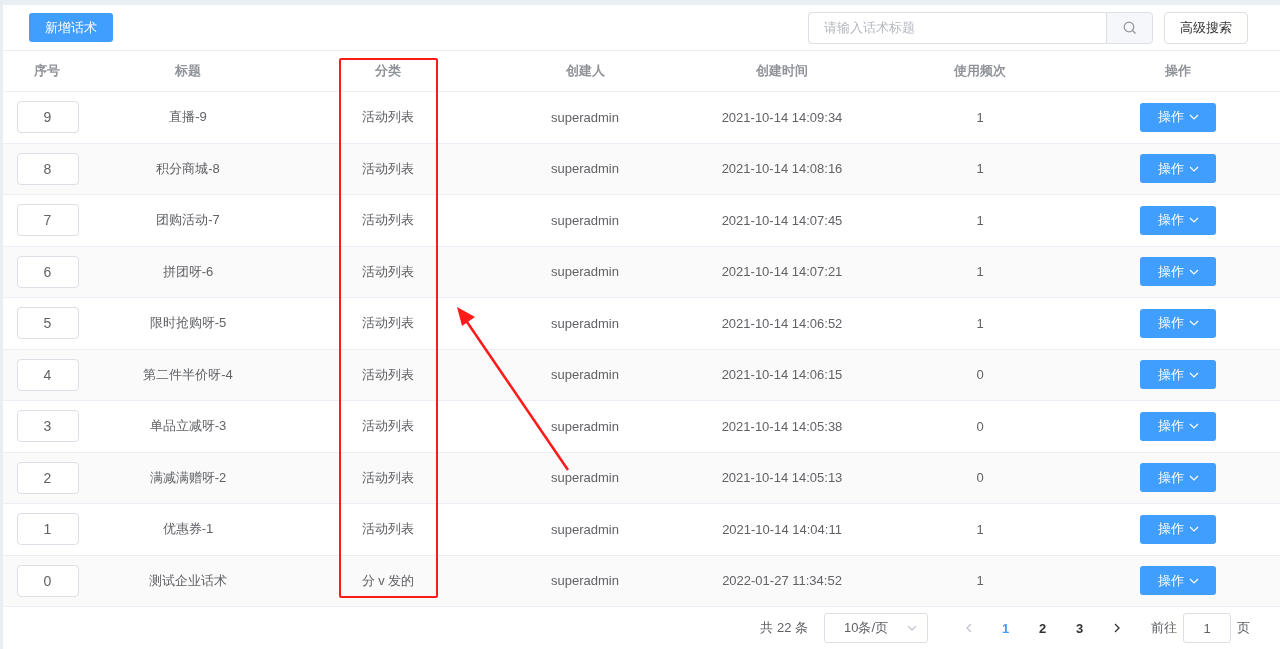 The image size is (1280, 649). What do you see at coordinates (188, 477) in the screenshot?
I see `table-cell-text: 满减满赠呀-2` at bounding box center [188, 477].